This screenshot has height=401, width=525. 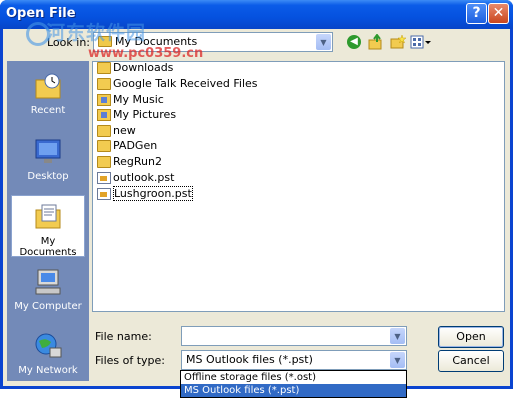 I want to click on places-label: Desktop, so click(x=48, y=176).